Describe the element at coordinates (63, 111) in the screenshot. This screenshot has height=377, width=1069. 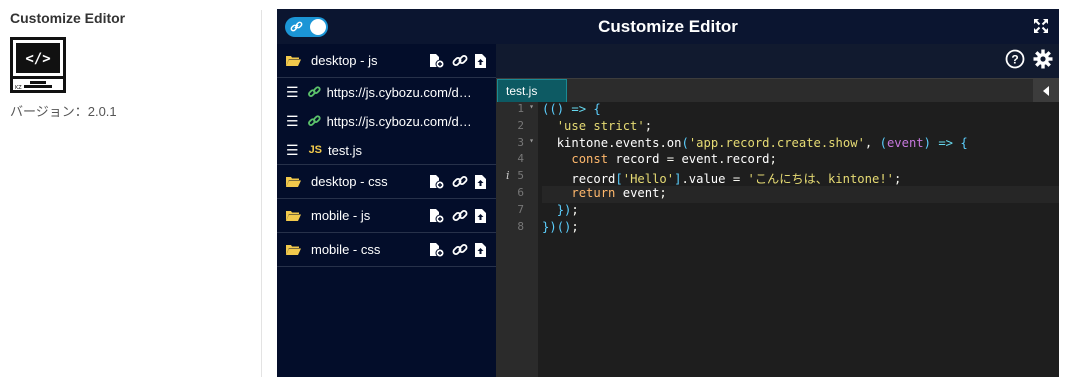
I see `plugin-version: バージョン：2.0.1` at that location.